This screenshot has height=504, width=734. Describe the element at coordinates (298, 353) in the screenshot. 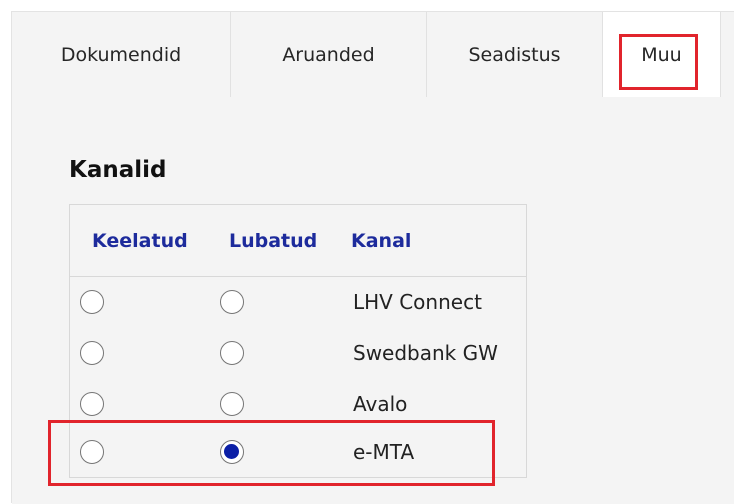

I see `table-row: Swedbank GW` at that location.